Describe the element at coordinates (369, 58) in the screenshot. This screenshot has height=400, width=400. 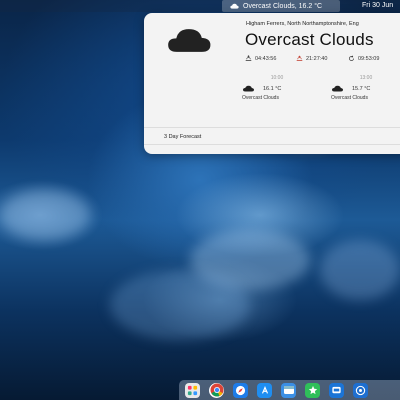
I see `day-length: 09:53:09` at that location.